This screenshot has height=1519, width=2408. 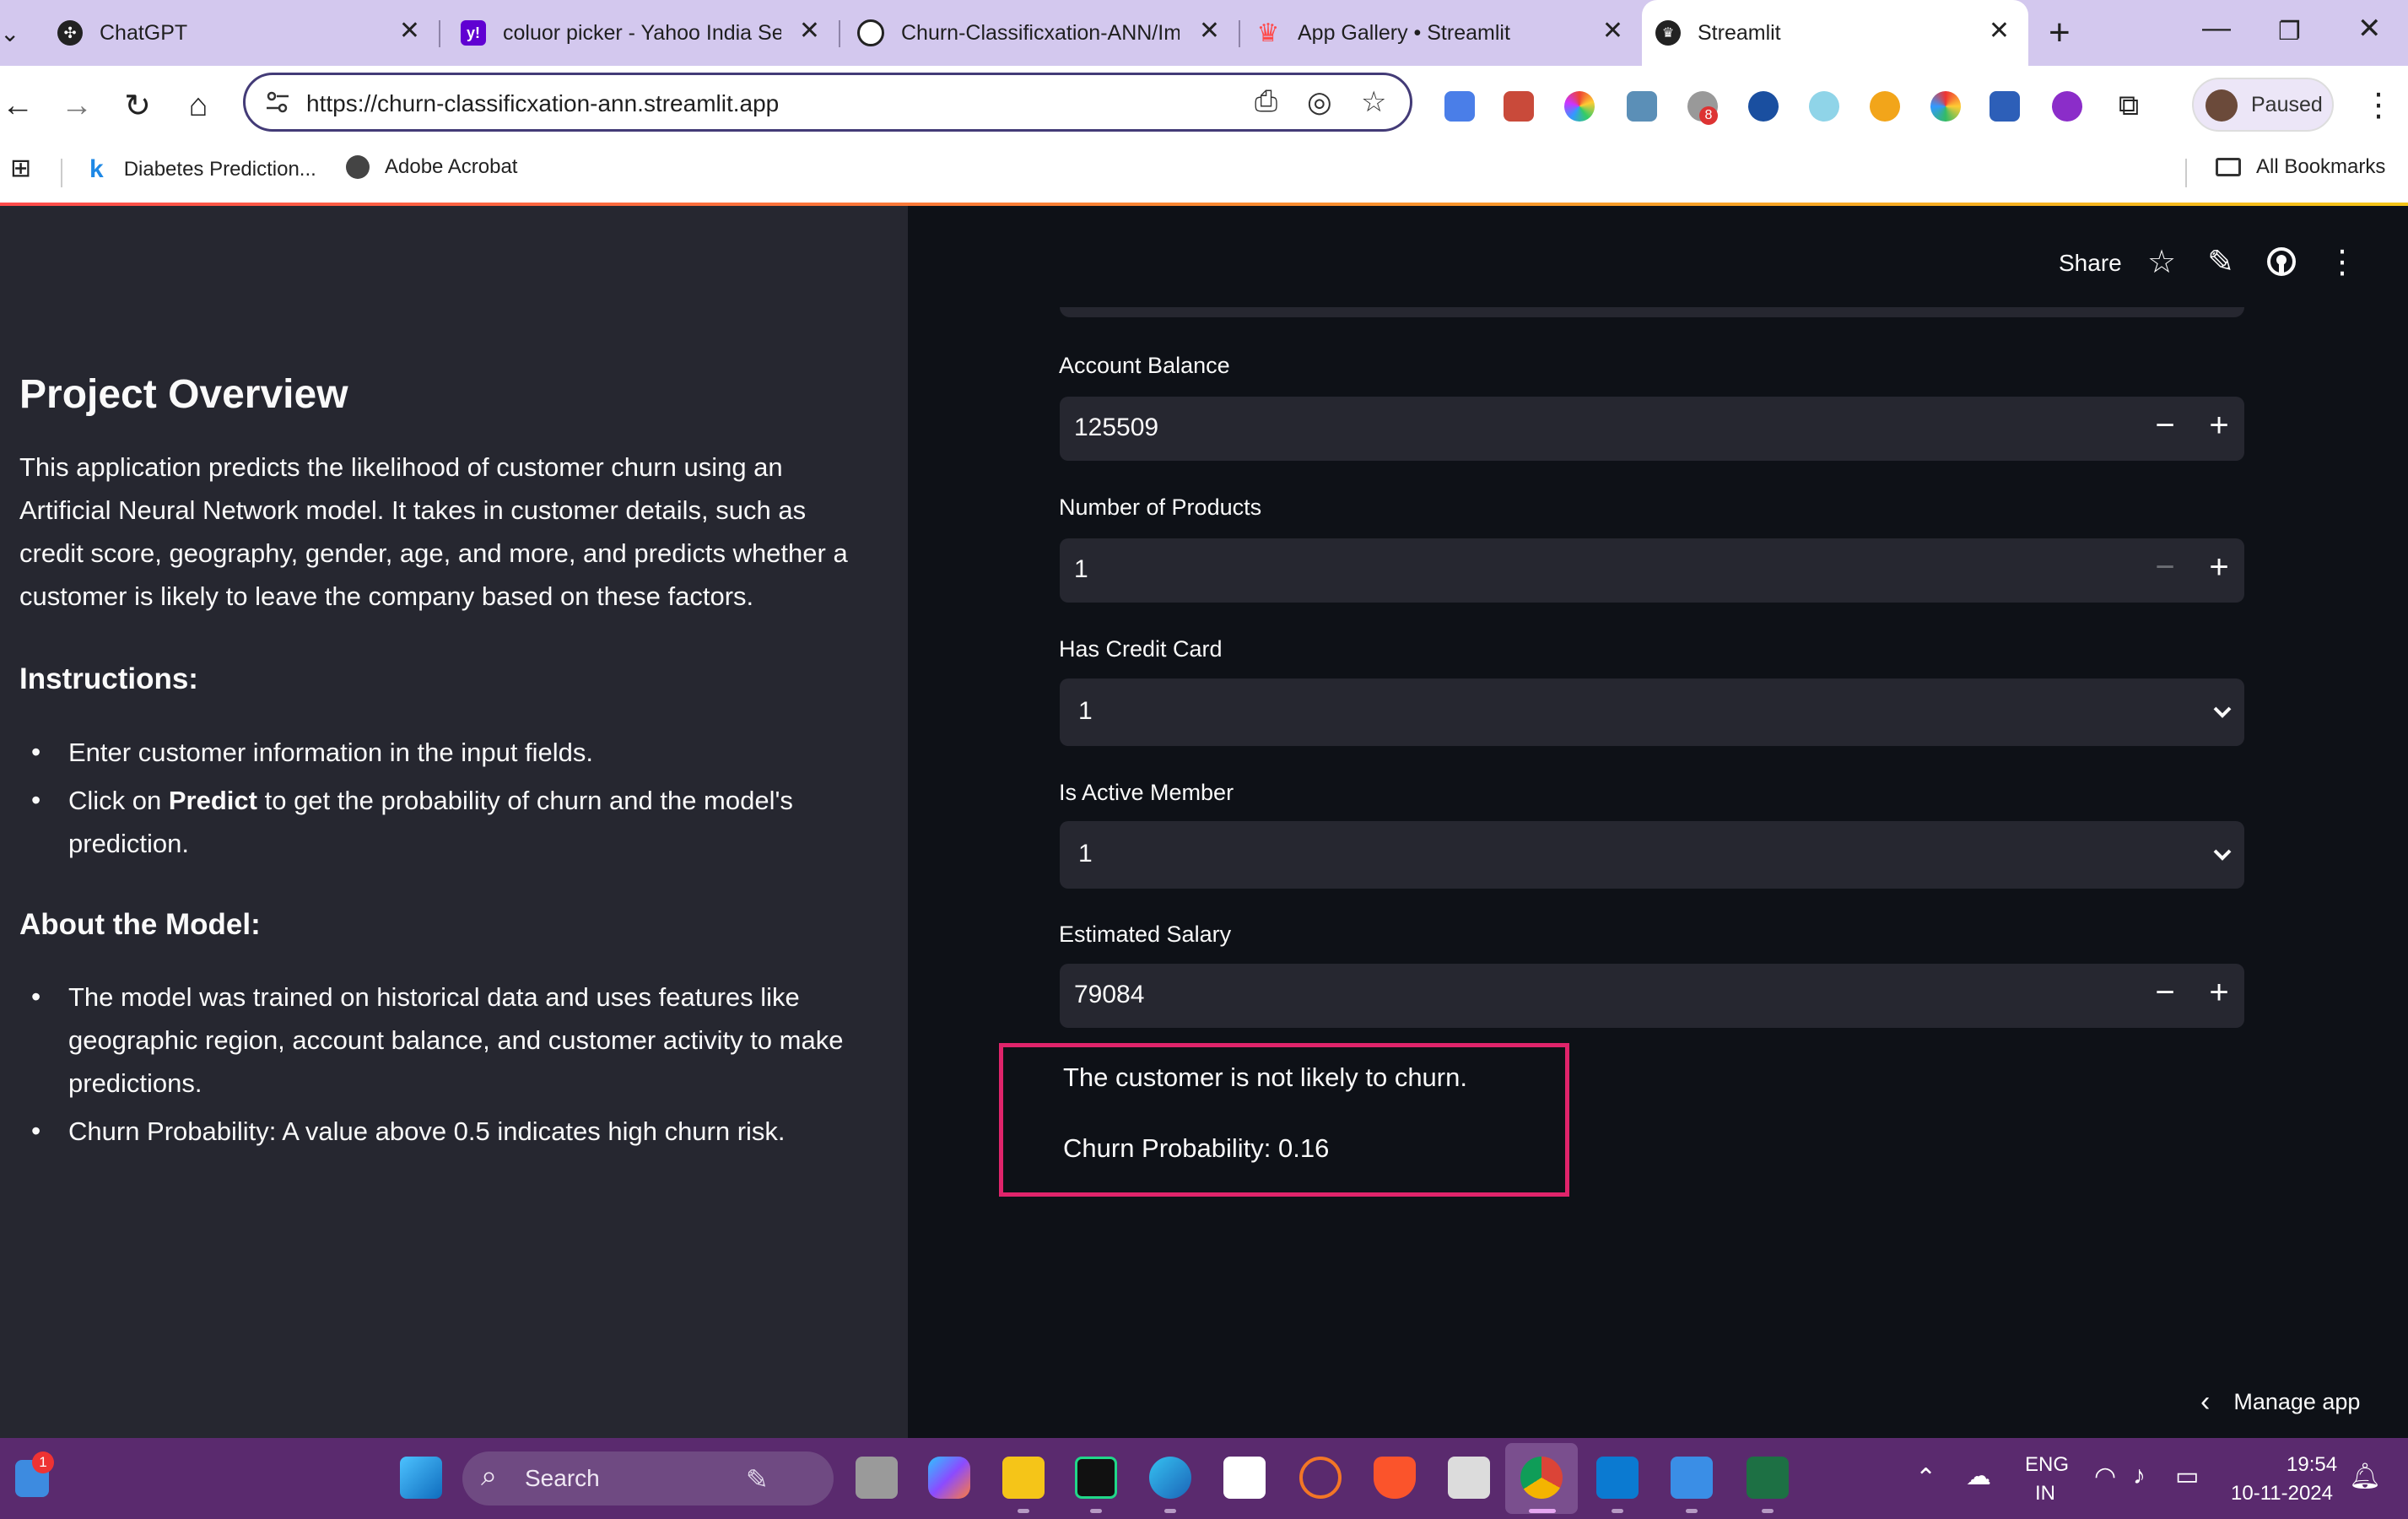 What do you see at coordinates (1618, 1478) in the screenshot?
I see `vscode-icon` at bounding box center [1618, 1478].